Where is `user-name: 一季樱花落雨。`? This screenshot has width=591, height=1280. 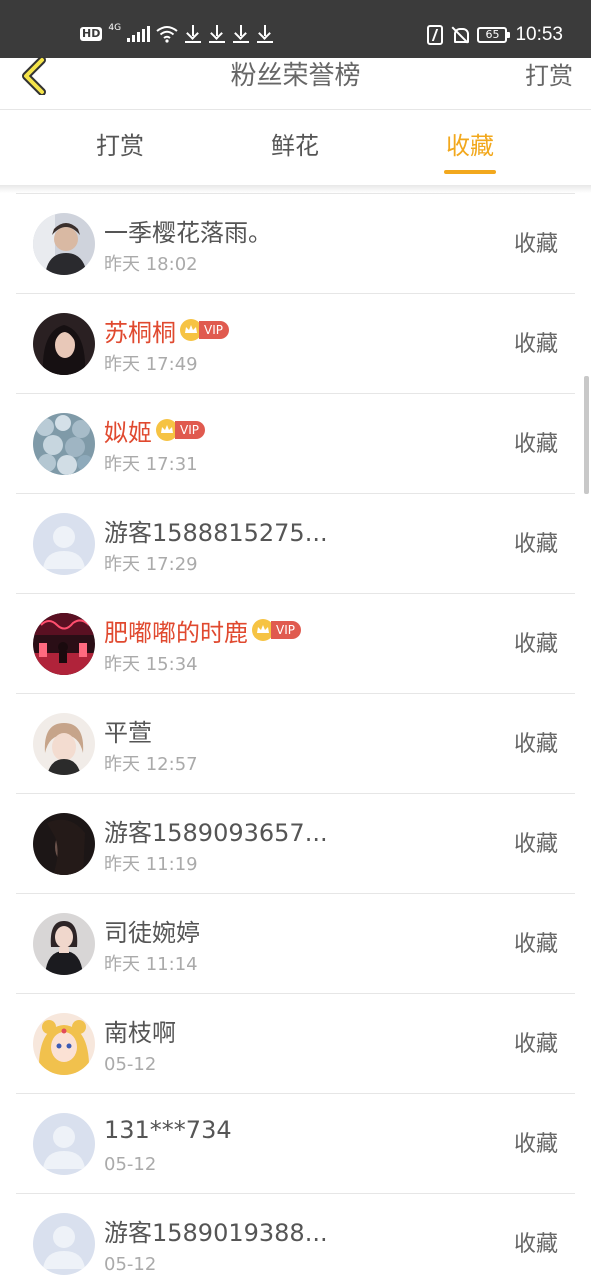 user-name: 一季樱花落雨。 is located at coordinates (188, 230).